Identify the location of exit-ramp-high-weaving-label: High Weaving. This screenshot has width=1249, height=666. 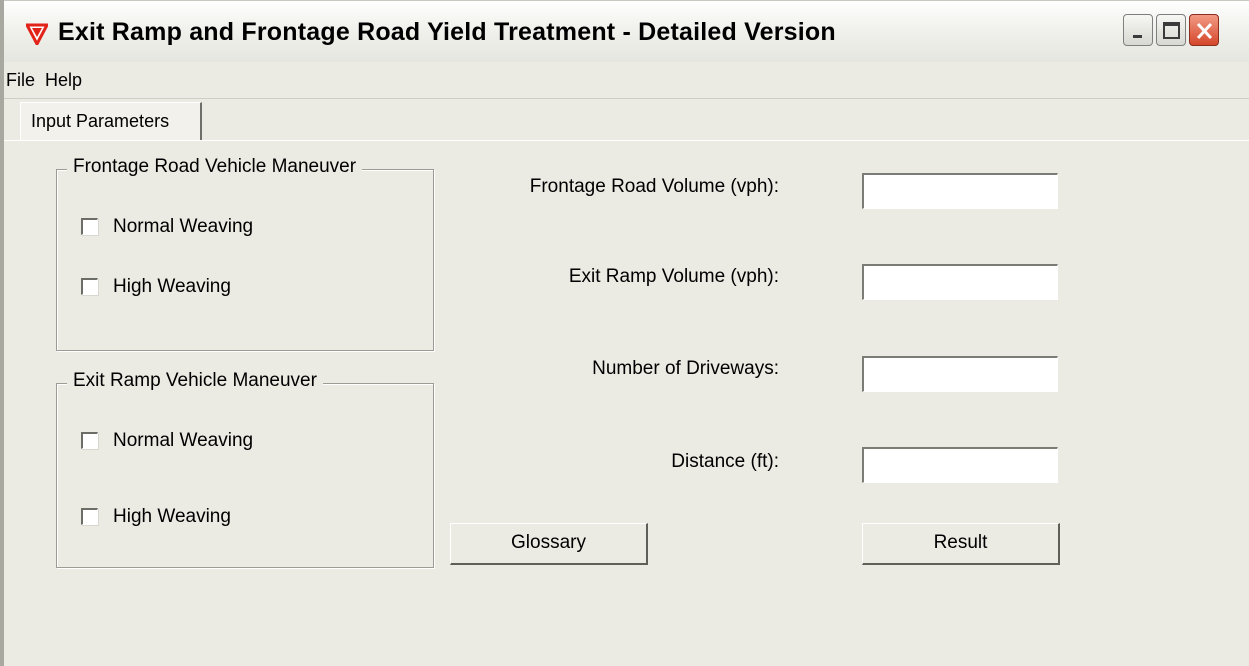
(172, 516).